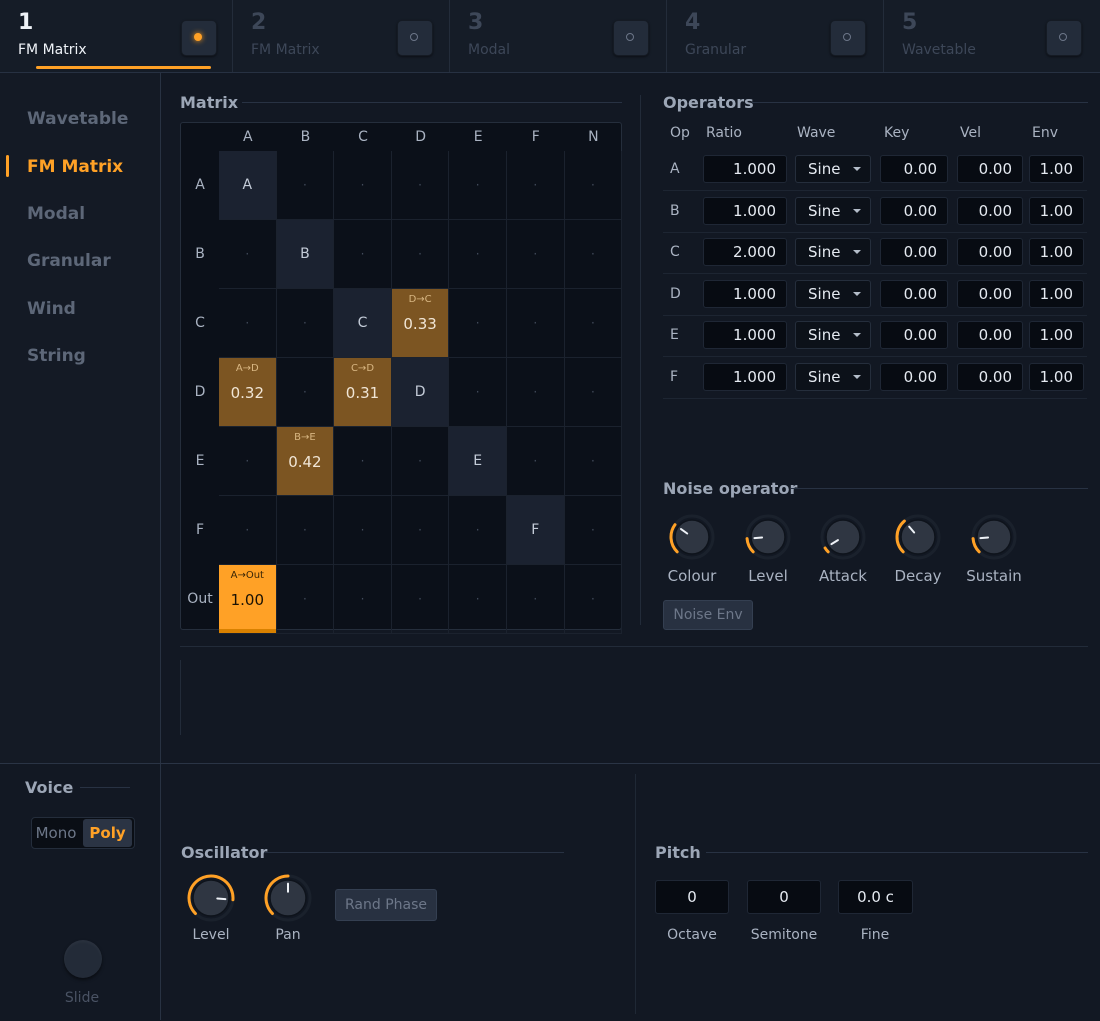 Image resolution: width=1100 pixels, height=1021 pixels. I want to click on matrix-route-cell: D→C 0.33, so click(420, 323).